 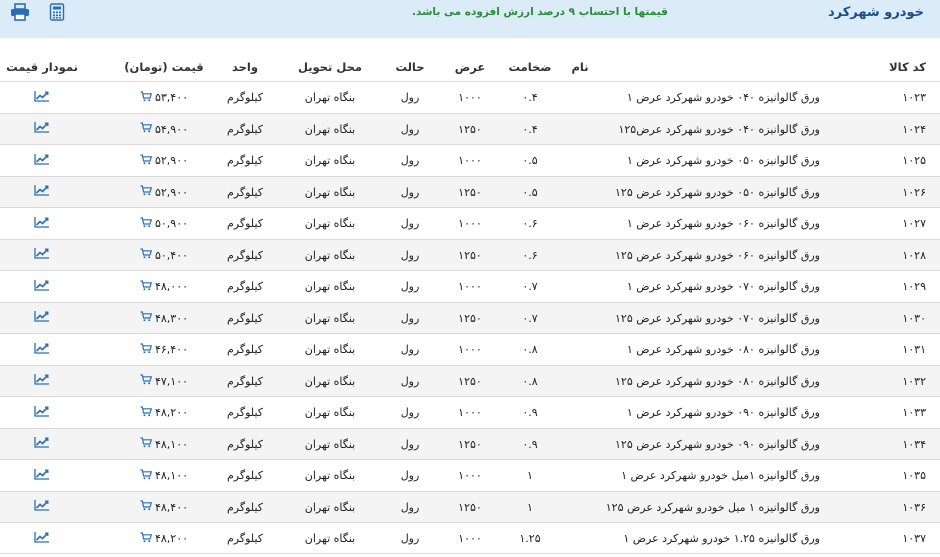 What do you see at coordinates (164, 67) in the screenshot?
I see `header-price: قیمت (تومان)` at bounding box center [164, 67].